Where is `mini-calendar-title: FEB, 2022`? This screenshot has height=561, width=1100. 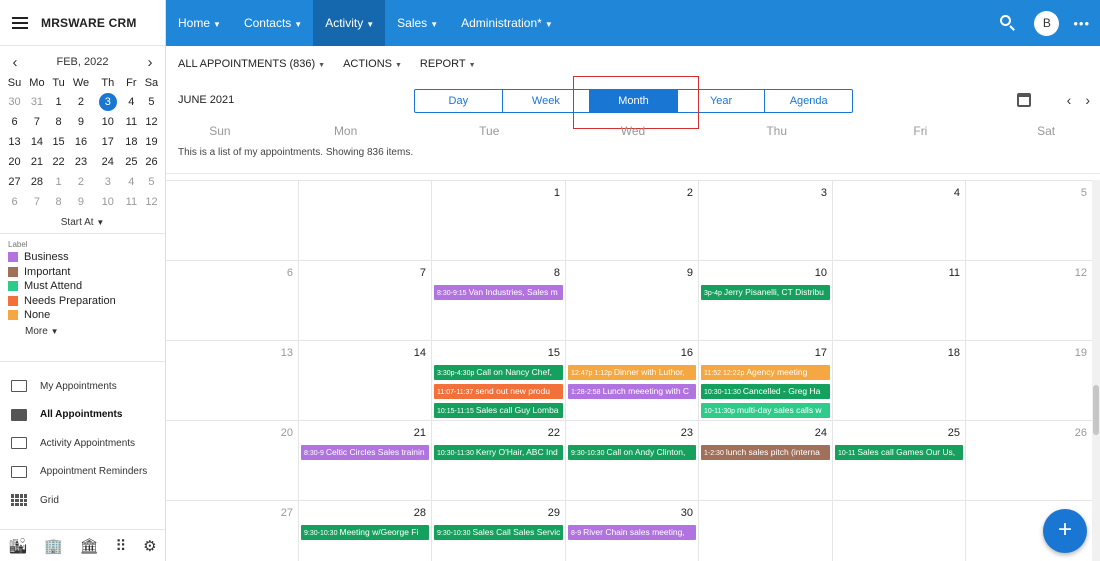
mini-calendar-title: FEB, 2022 is located at coordinates (83, 62).